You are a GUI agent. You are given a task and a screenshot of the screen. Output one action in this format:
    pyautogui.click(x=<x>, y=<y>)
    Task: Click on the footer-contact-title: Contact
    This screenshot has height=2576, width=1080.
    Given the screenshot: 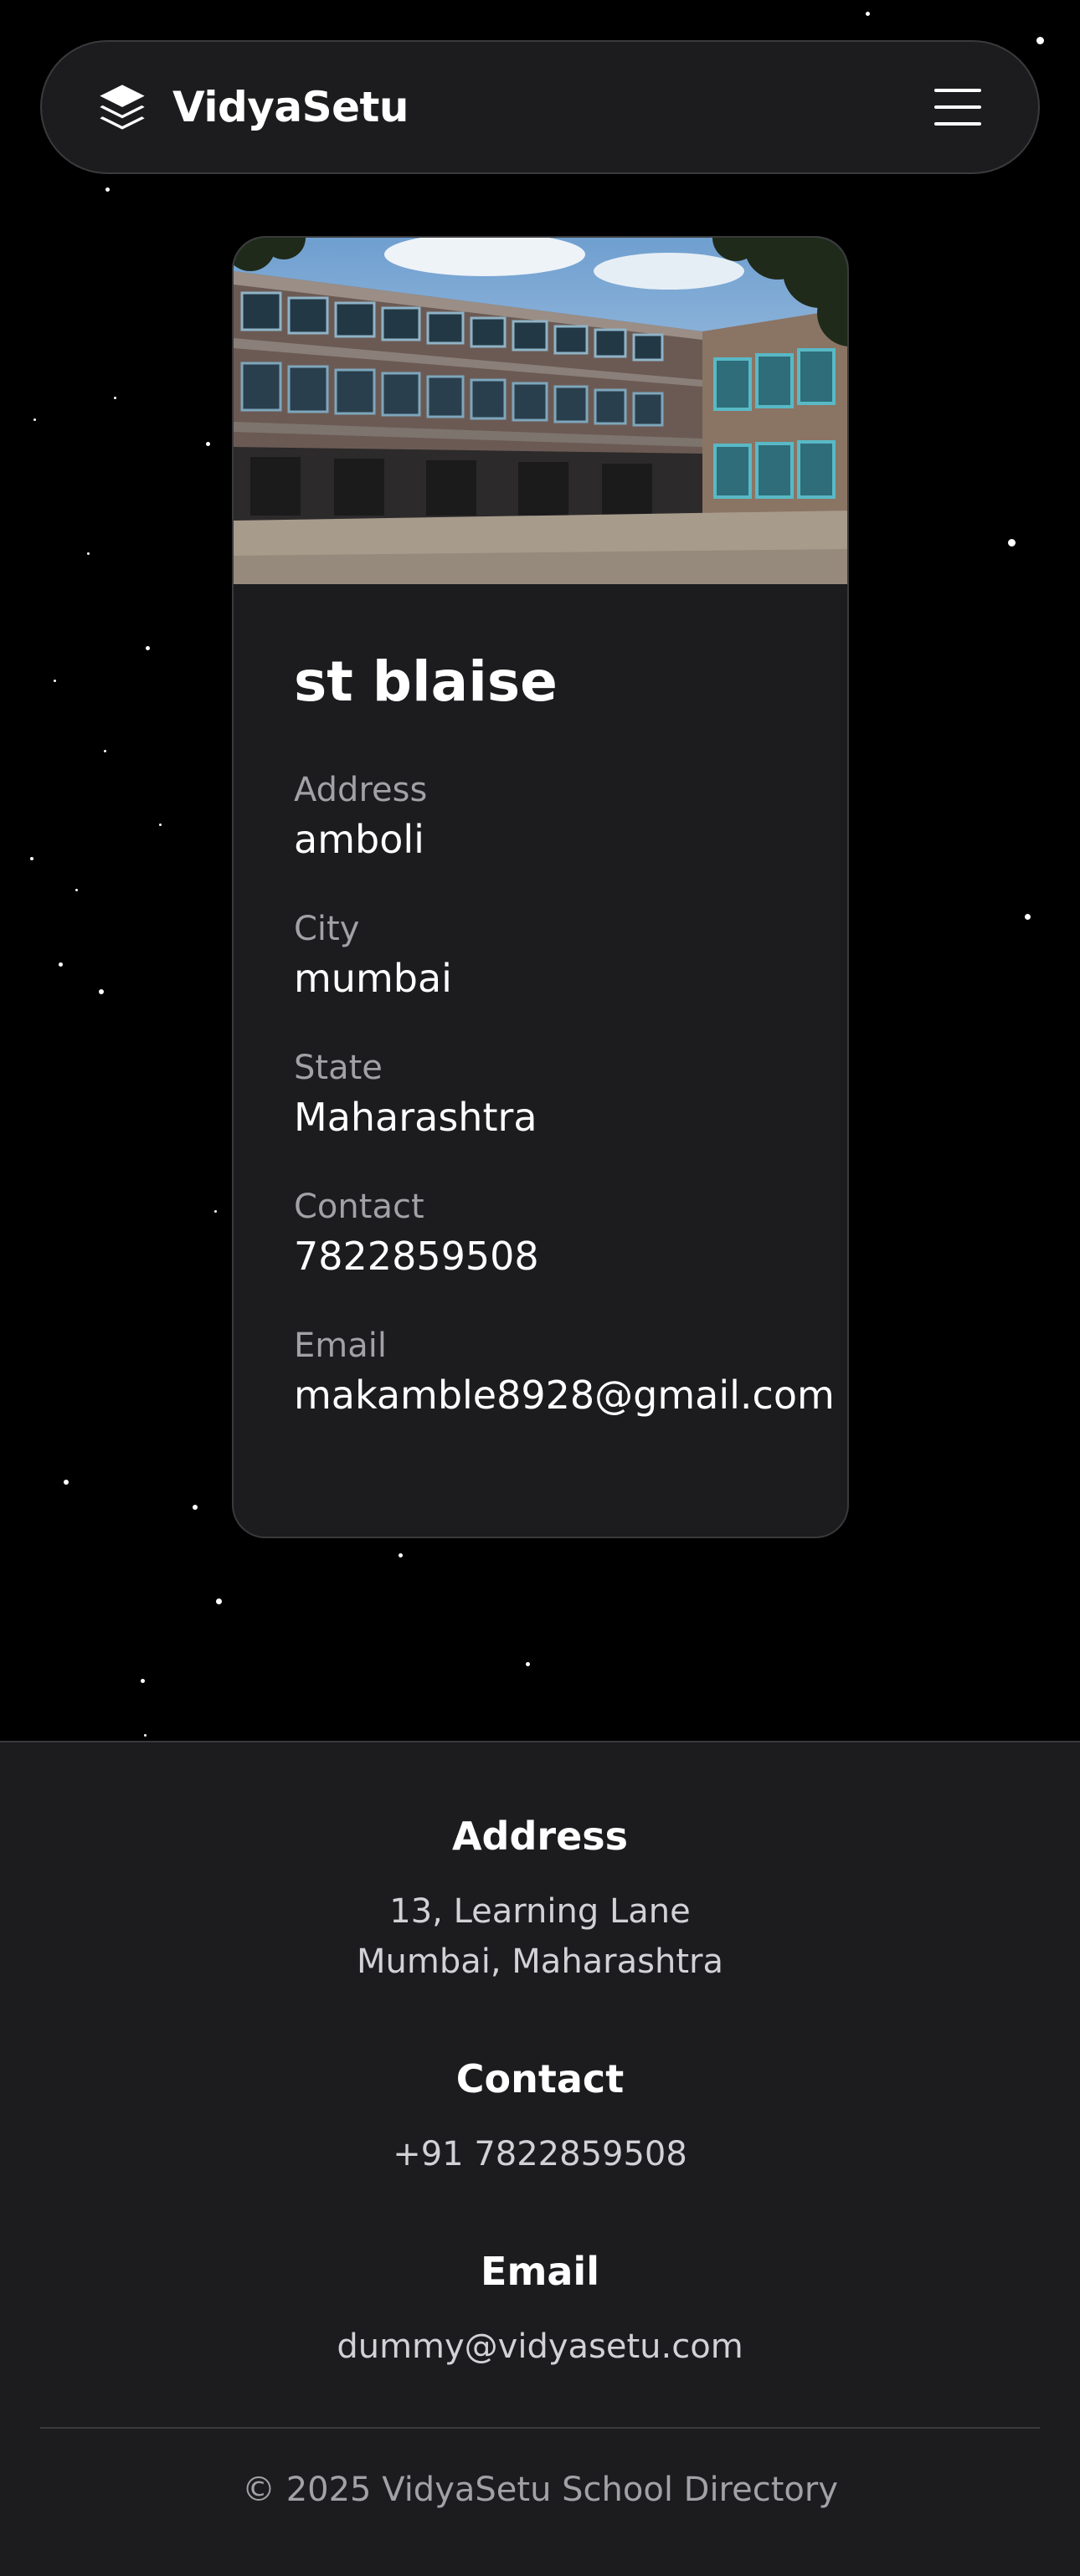 What is the action you would take?
    pyautogui.click(x=540, y=2078)
    